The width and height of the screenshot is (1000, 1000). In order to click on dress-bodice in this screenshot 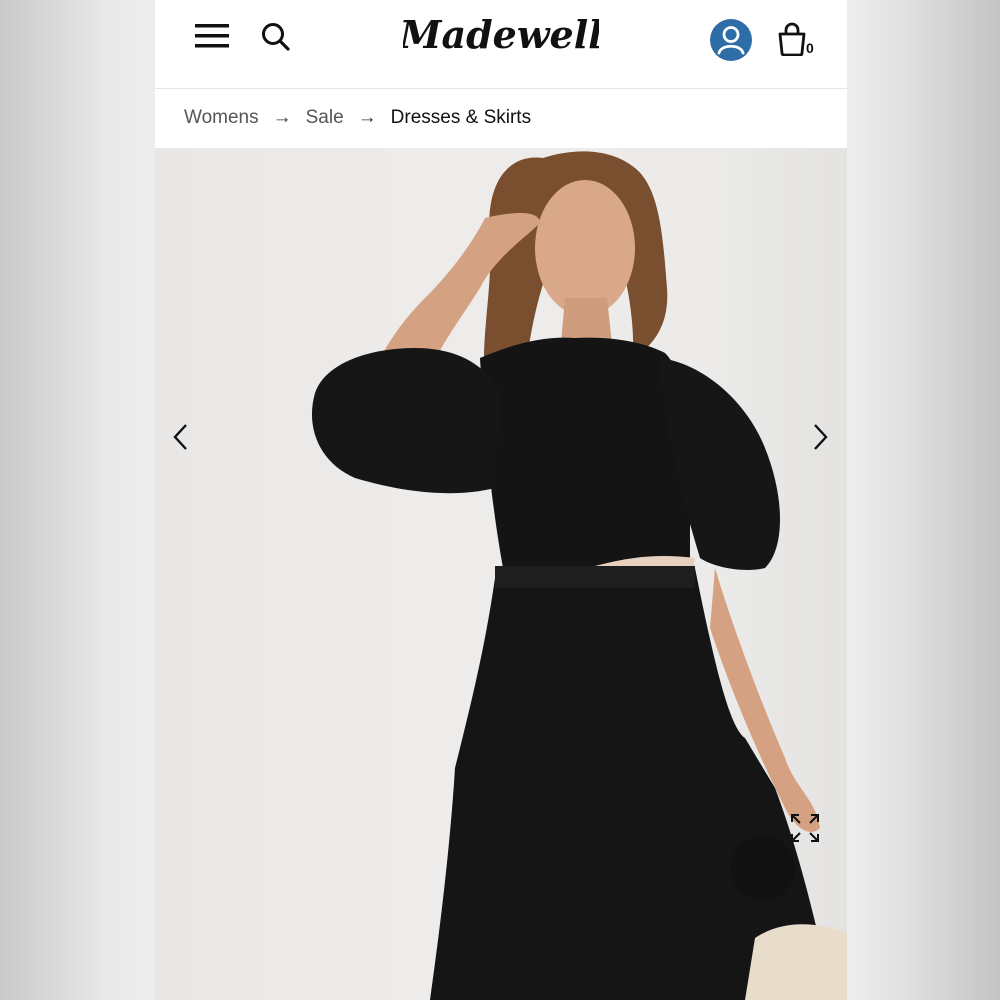, I will do `click(586, 457)`.